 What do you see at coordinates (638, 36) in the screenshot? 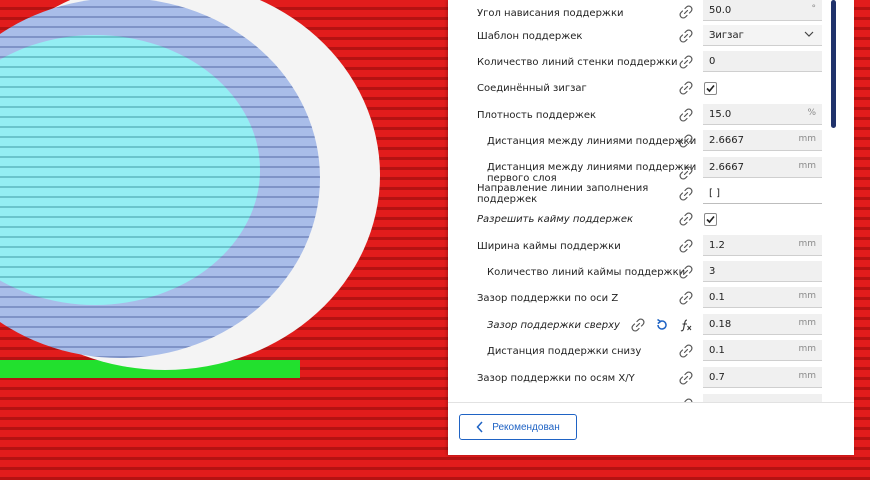
I see `setting-support-pattern: Шаблон поддержек Зигзаг` at bounding box center [638, 36].